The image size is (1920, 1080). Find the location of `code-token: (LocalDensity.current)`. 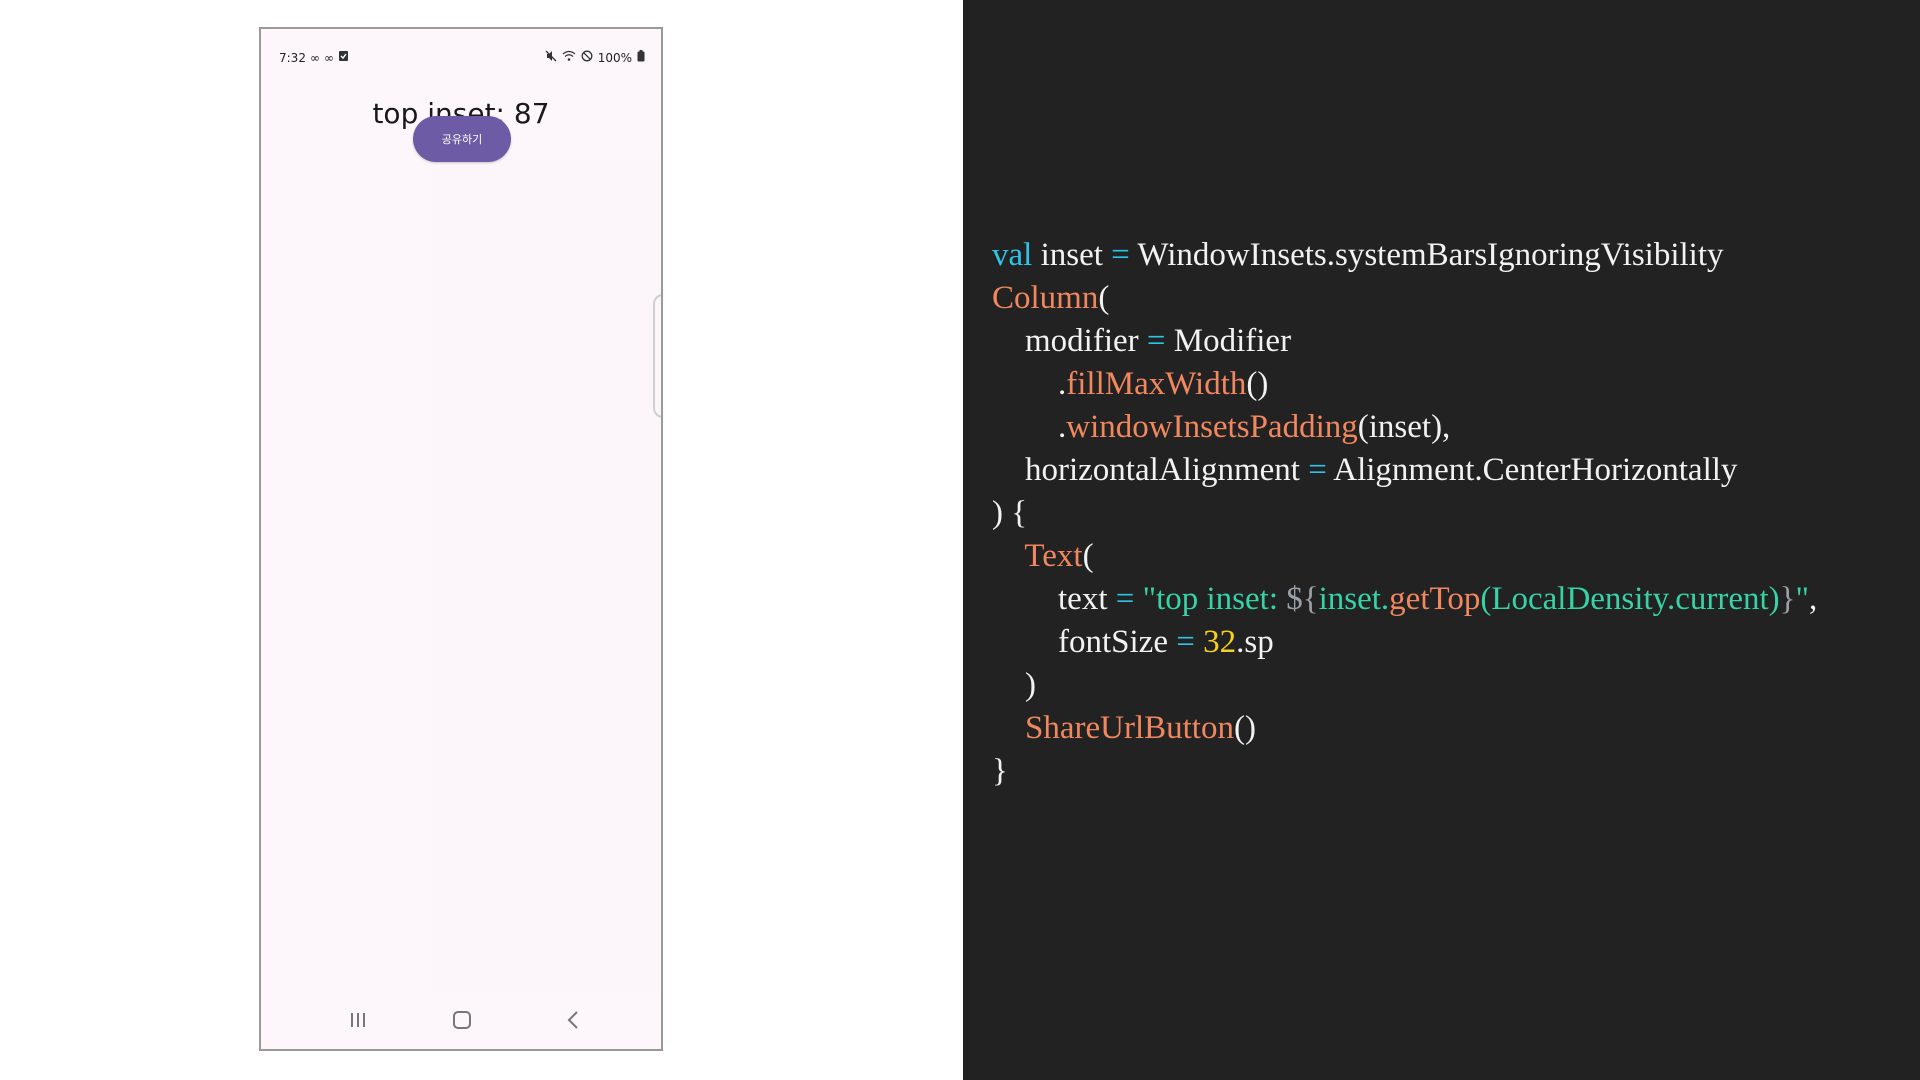

code-token: (LocalDensity.current) is located at coordinates (1630, 599).